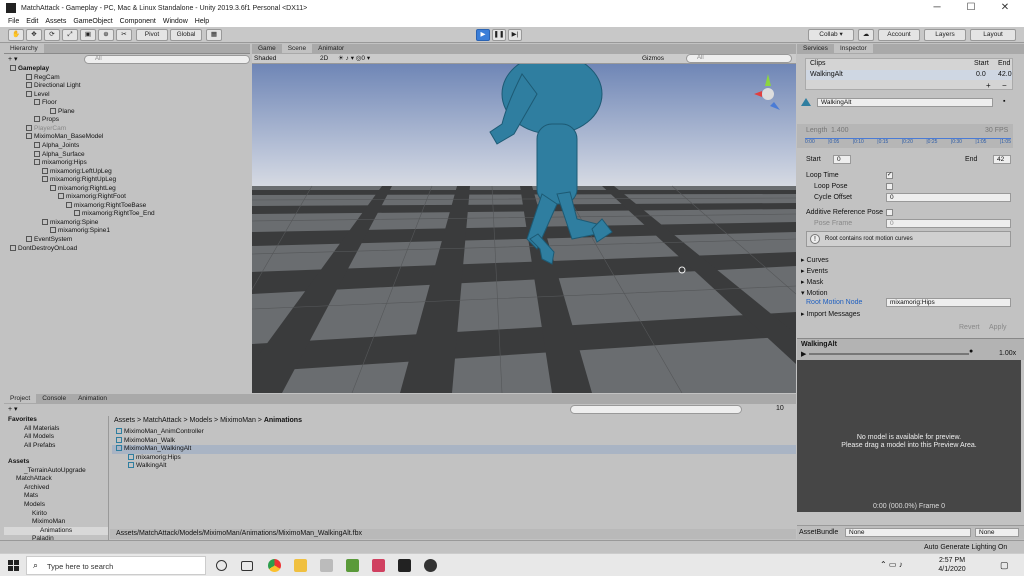 Image resolution: width=1024 pixels, height=576 pixels. I want to click on project-create-dropdown: + ▾, so click(13, 409).